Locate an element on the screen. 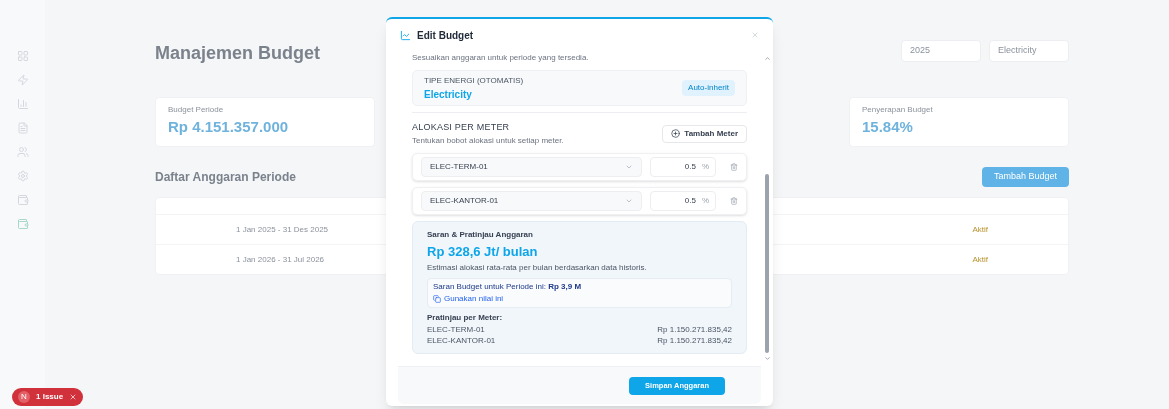 Image resolution: width=1169 pixels, height=409 pixels. page-title: Manajemen Budget is located at coordinates (238, 53).